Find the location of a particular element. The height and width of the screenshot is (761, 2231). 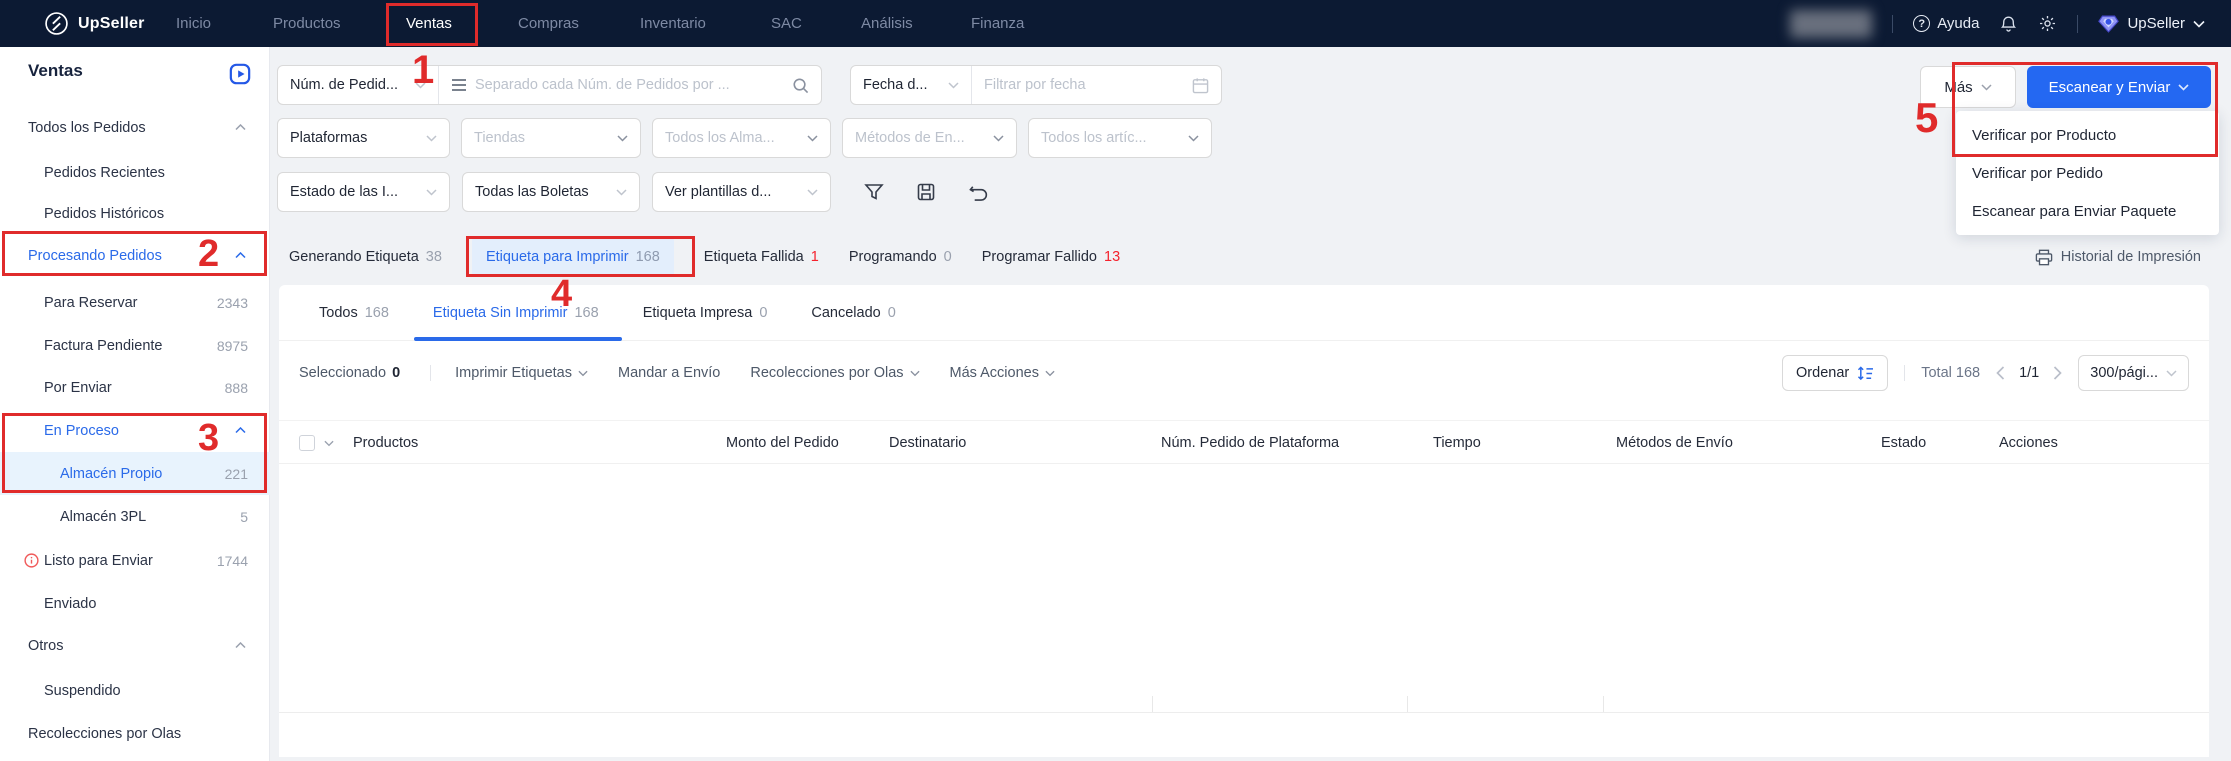

alert-info-icon is located at coordinates (31, 560).